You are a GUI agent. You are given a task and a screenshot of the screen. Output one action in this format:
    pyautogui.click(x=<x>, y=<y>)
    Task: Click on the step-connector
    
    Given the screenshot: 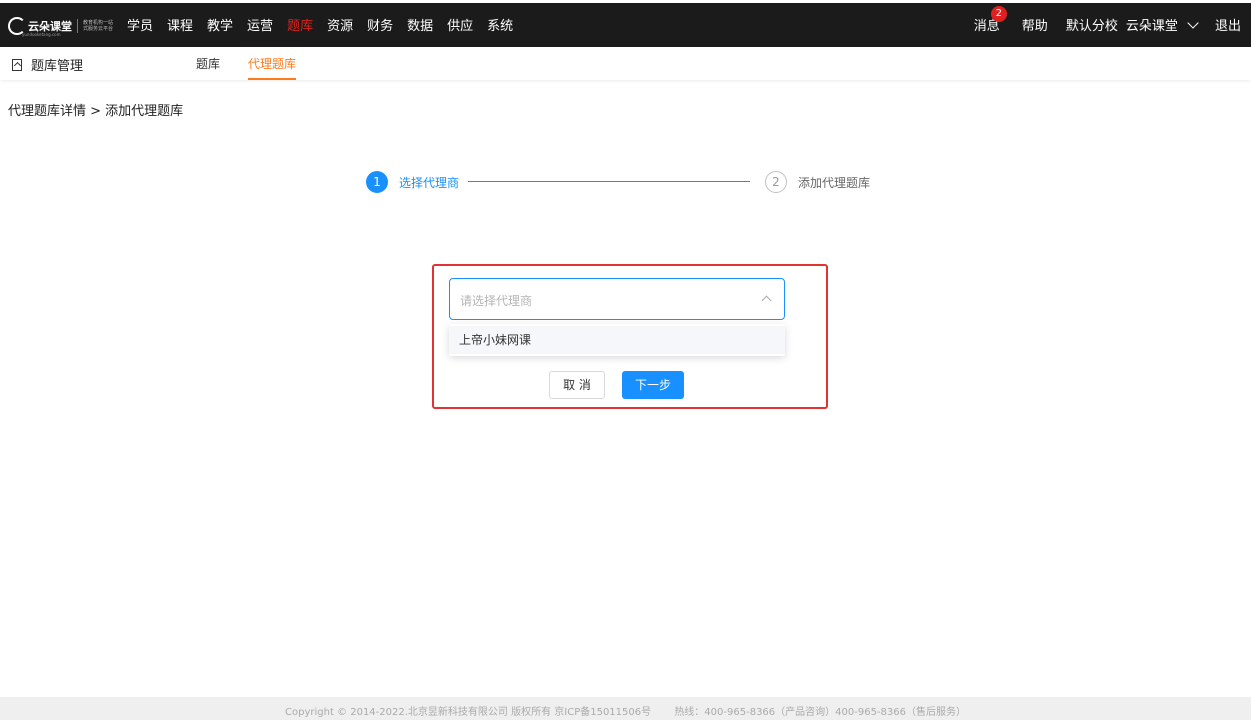 What is the action you would take?
    pyautogui.click(x=609, y=181)
    